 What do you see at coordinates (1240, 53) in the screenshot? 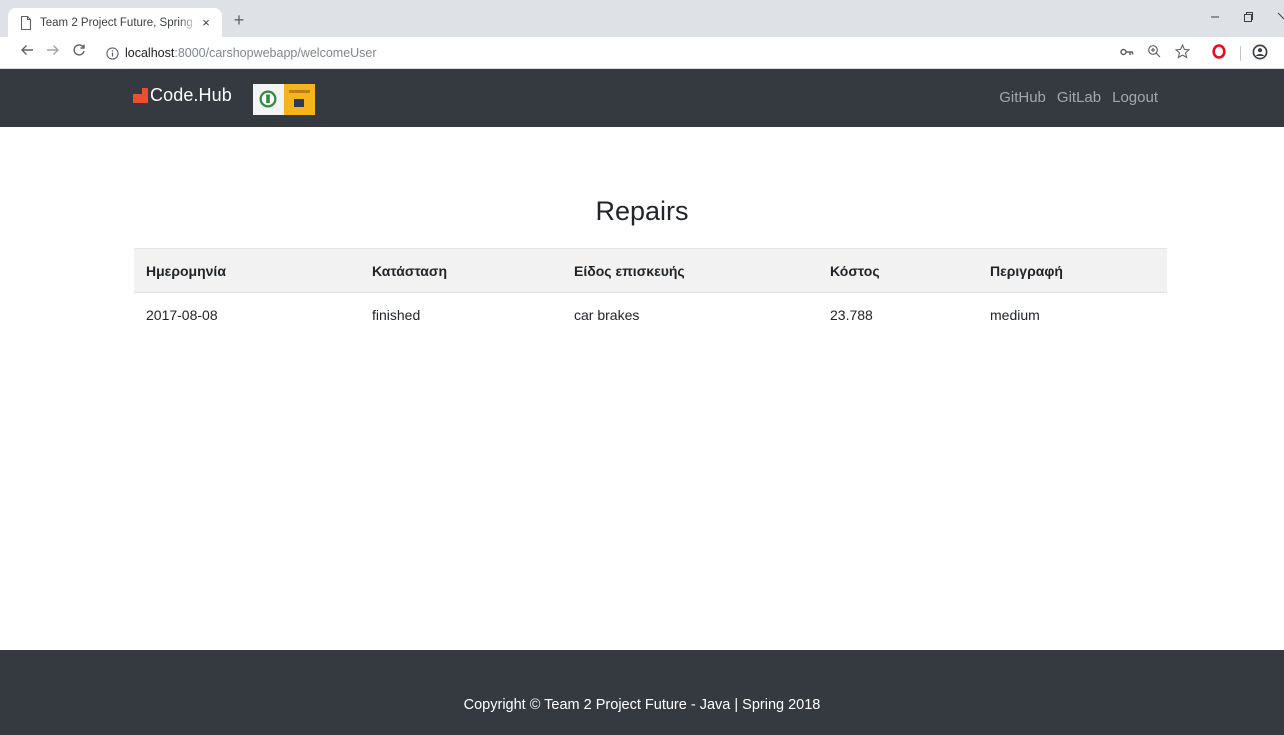
I see `toolbar-separator` at bounding box center [1240, 53].